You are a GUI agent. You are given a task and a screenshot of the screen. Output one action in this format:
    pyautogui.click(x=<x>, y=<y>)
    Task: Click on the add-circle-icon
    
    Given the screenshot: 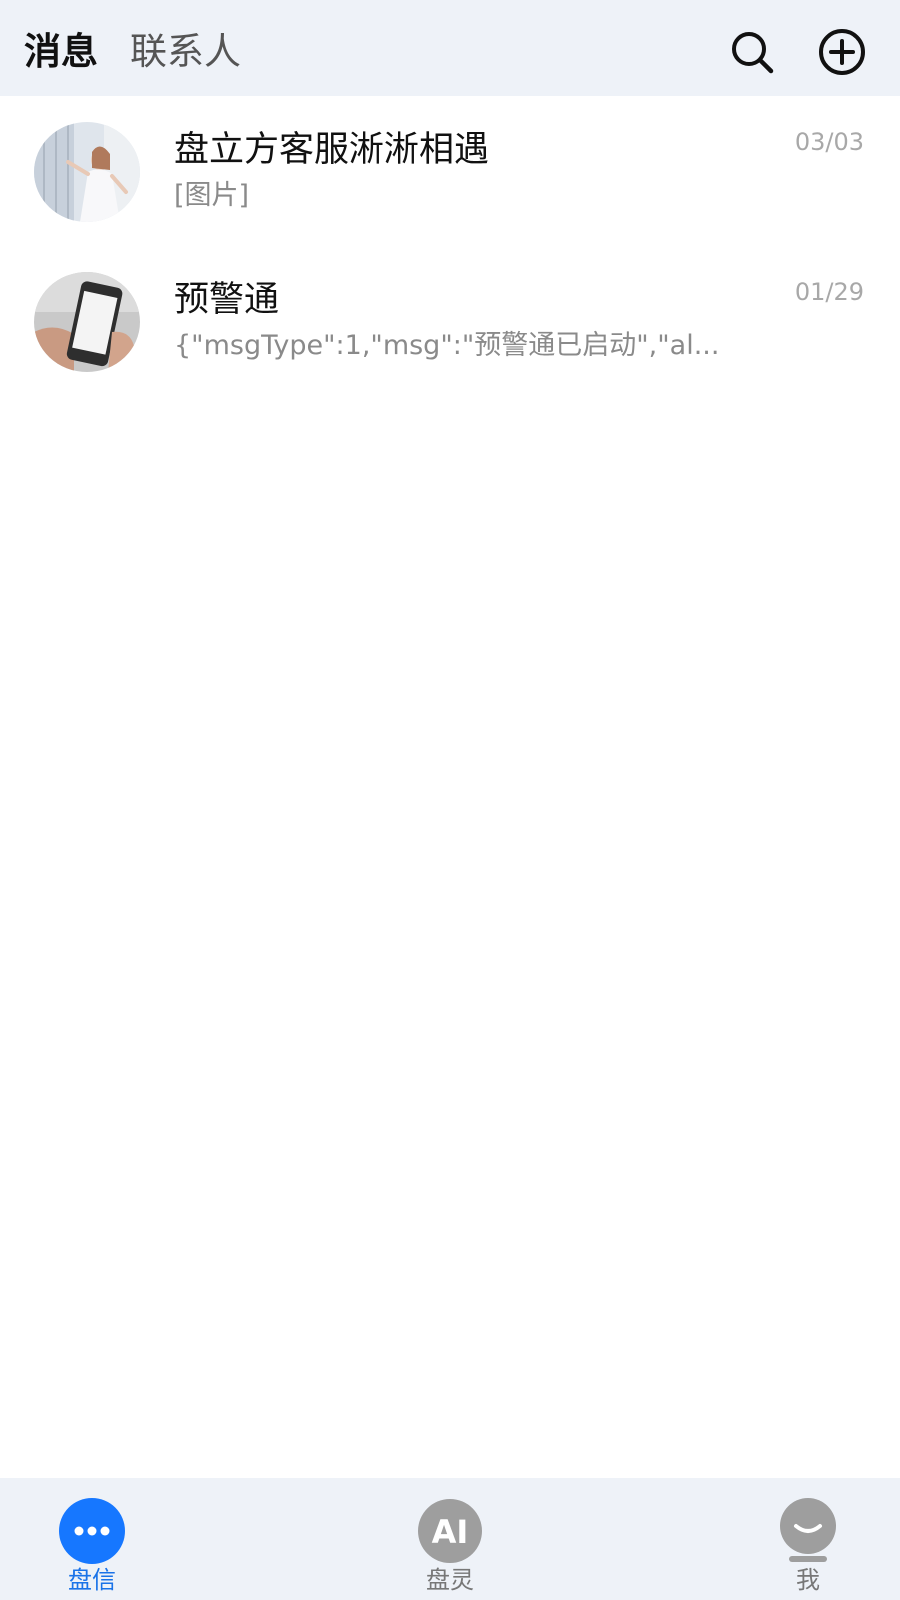 What is the action you would take?
    pyautogui.click(x=842, y=52)
    